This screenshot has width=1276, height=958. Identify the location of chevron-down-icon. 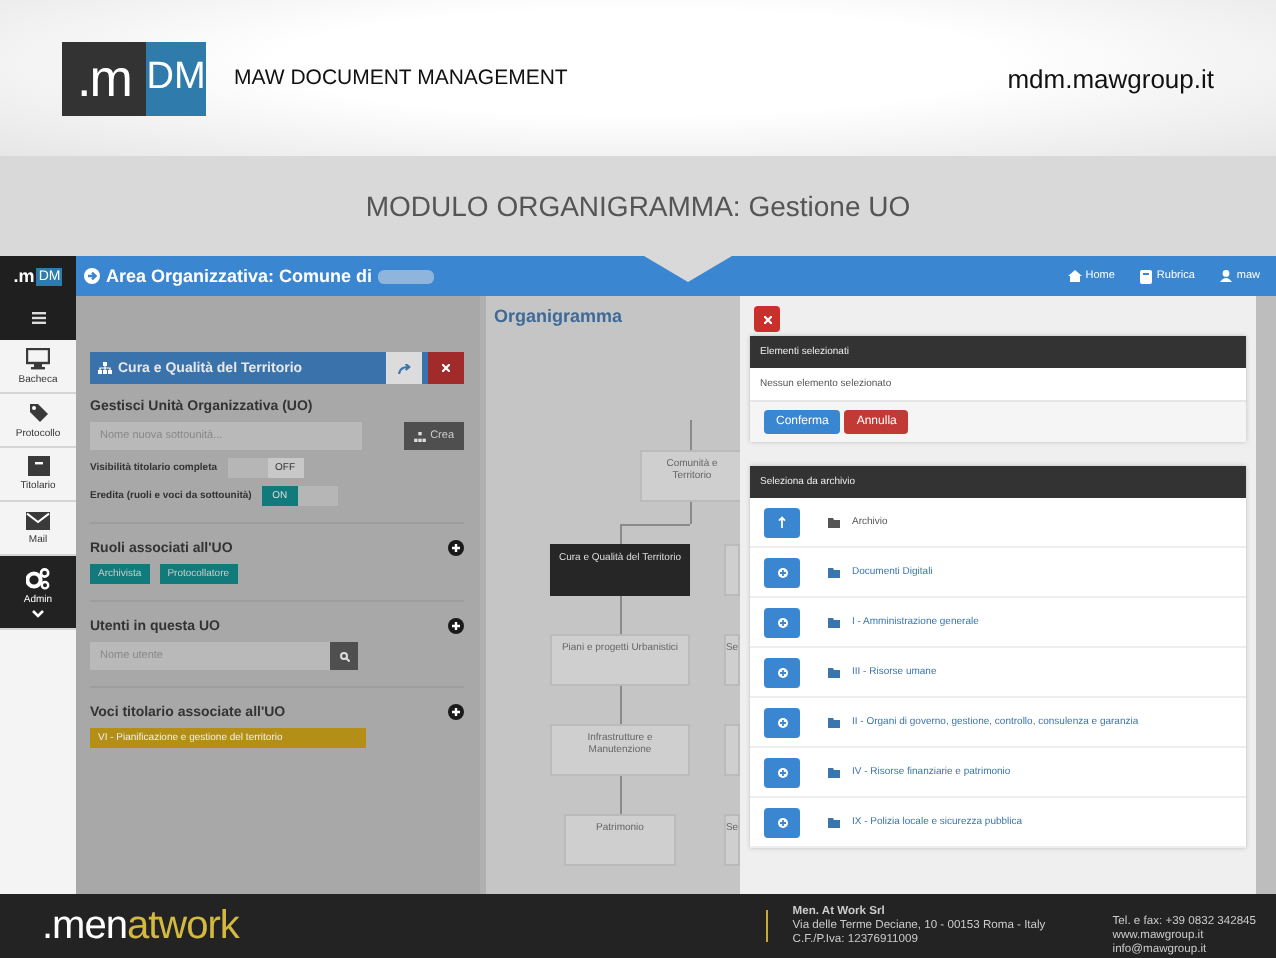
(38, 613).